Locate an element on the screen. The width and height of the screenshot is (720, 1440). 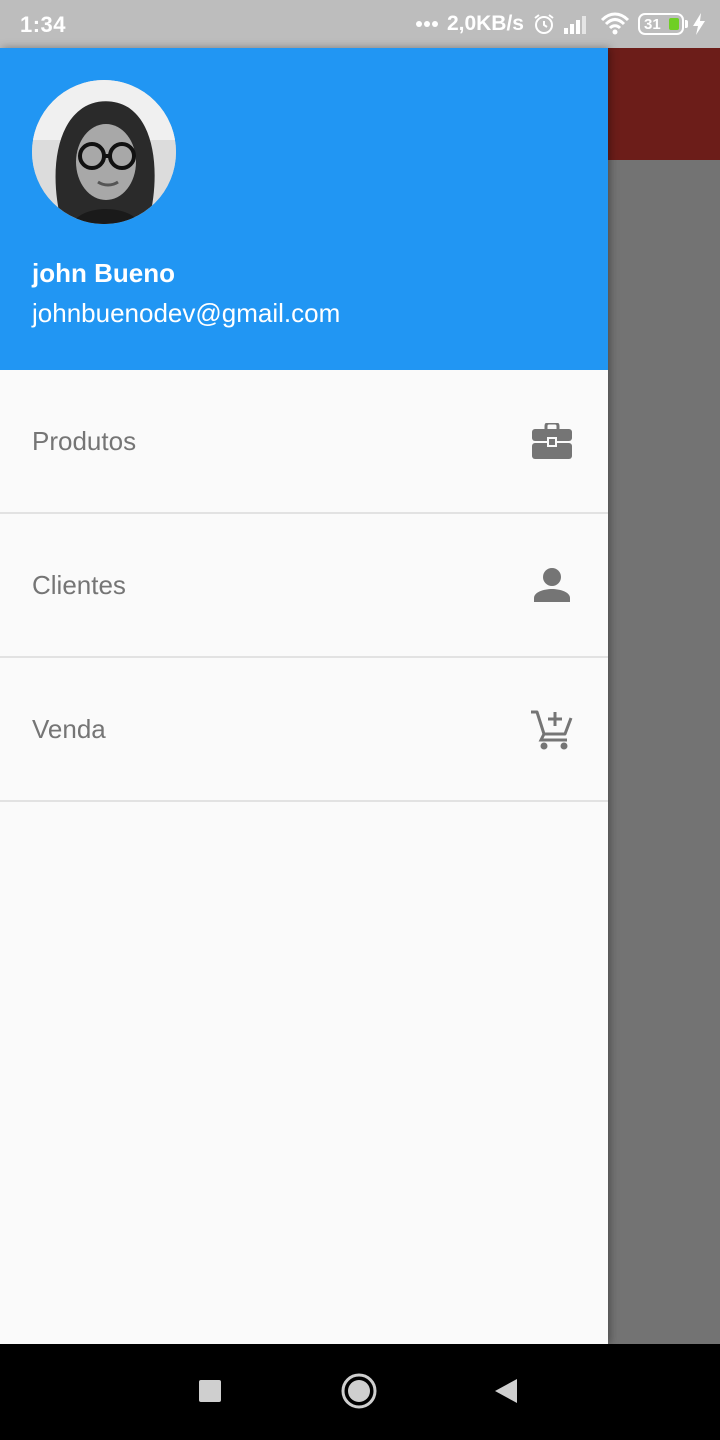
status-time: 1:34 is located at coordinates (43, 24).